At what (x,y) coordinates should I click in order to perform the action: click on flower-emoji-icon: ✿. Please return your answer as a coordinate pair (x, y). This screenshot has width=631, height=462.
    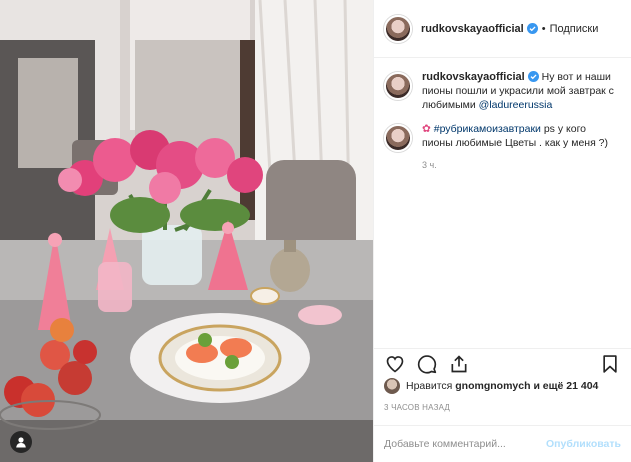
    Looking at the image, I should click on (426, 129).